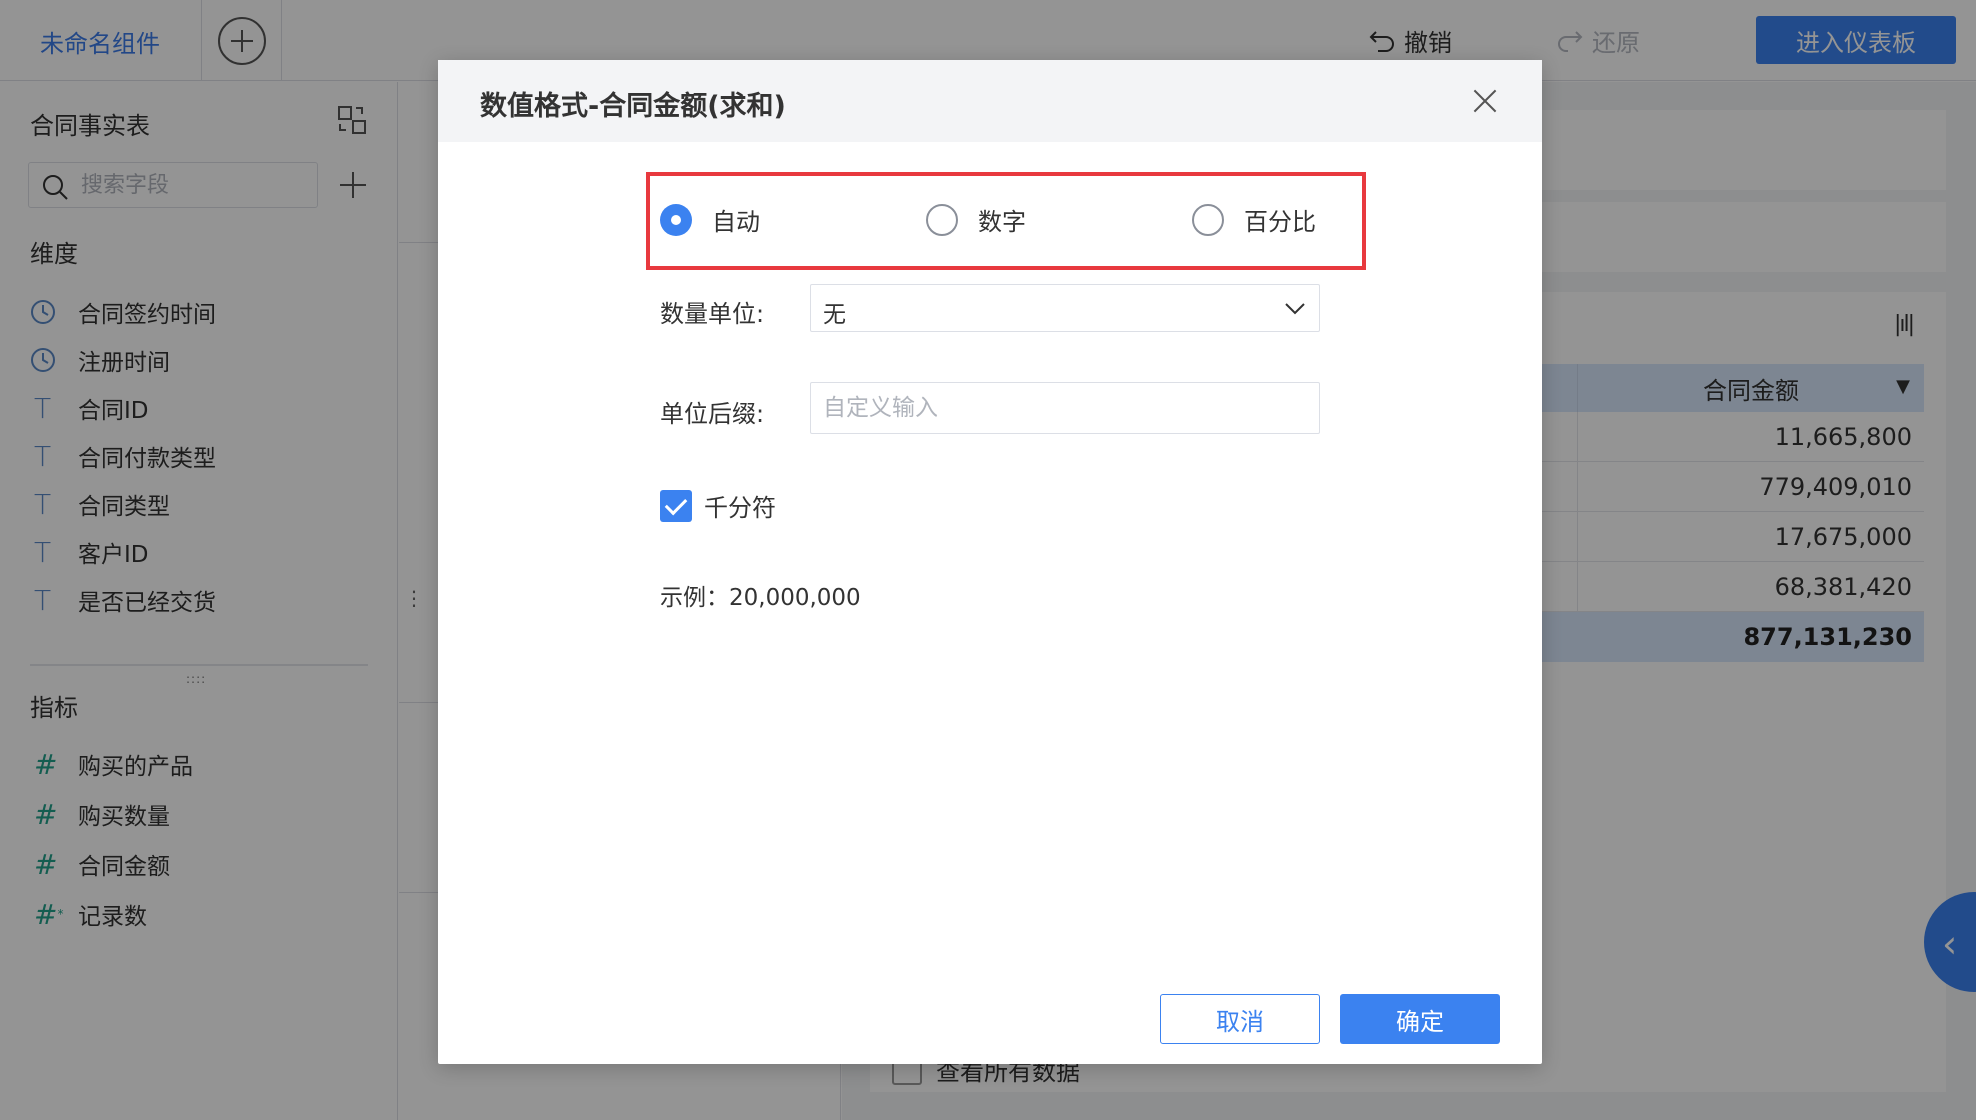  Describe the element at coordinates (1280, 222) in the screenshot. I see `radio-label: 百分比` at that location.